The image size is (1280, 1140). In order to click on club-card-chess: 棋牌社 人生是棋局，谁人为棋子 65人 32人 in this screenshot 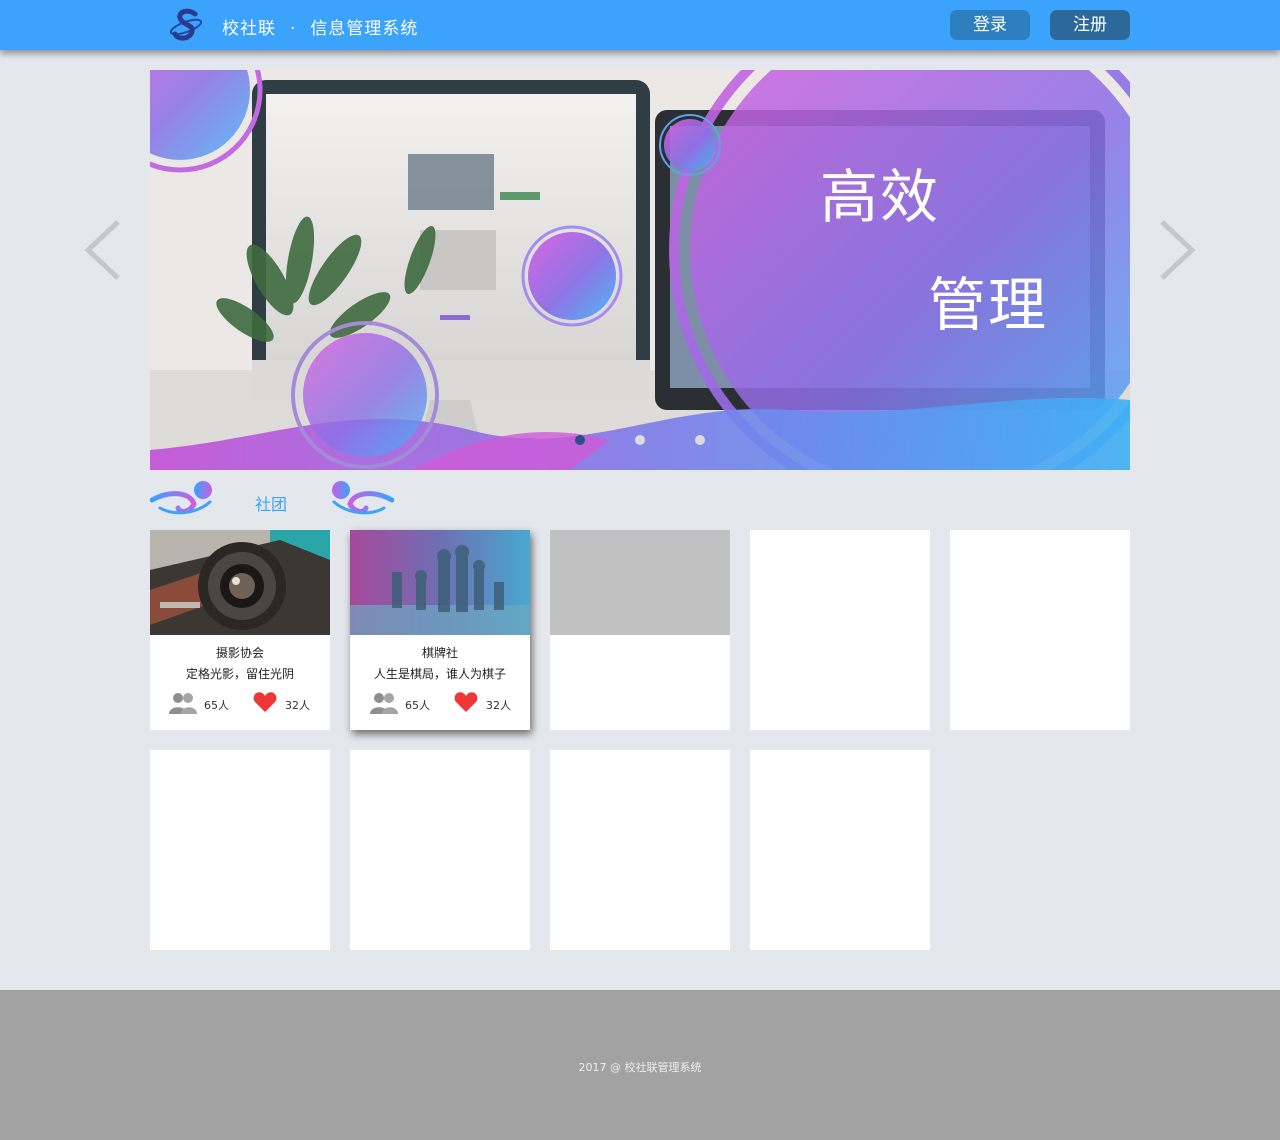, I will do `click(440, 630)`.